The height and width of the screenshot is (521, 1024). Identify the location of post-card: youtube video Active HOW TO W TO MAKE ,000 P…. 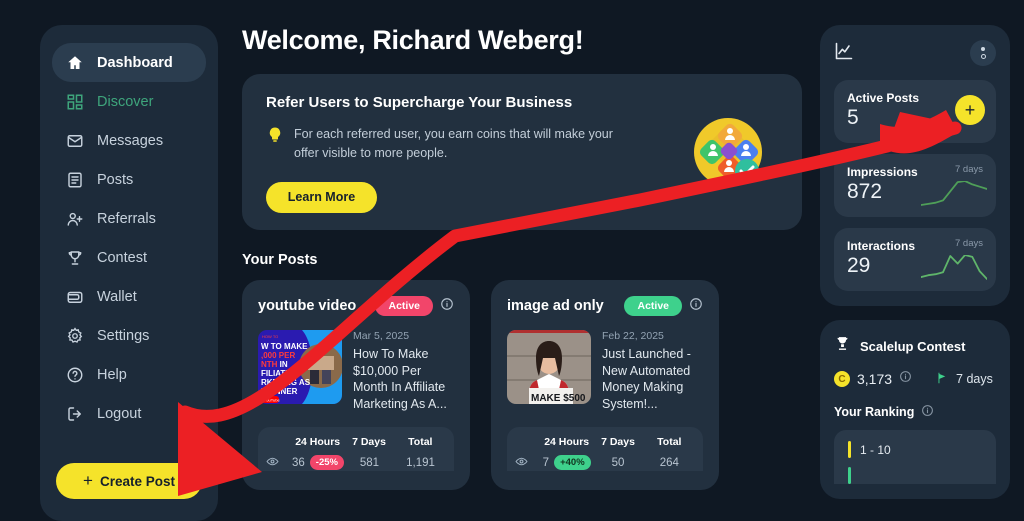
(356, 385).